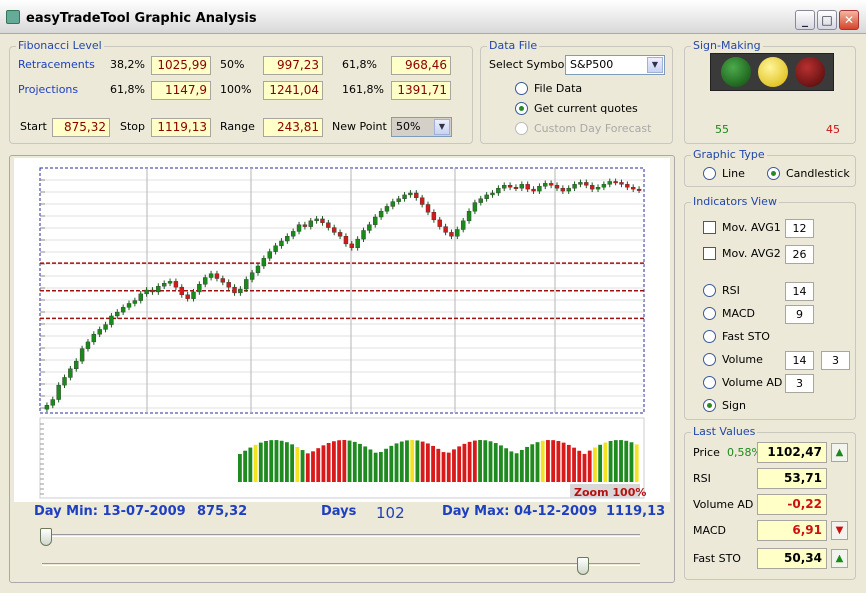 This screenshot has width=866, height=593. What do you see at coordinates (799, 383) in the screenshot?
I see `volume-ad-input: 3` at bounding box center [799, 383].